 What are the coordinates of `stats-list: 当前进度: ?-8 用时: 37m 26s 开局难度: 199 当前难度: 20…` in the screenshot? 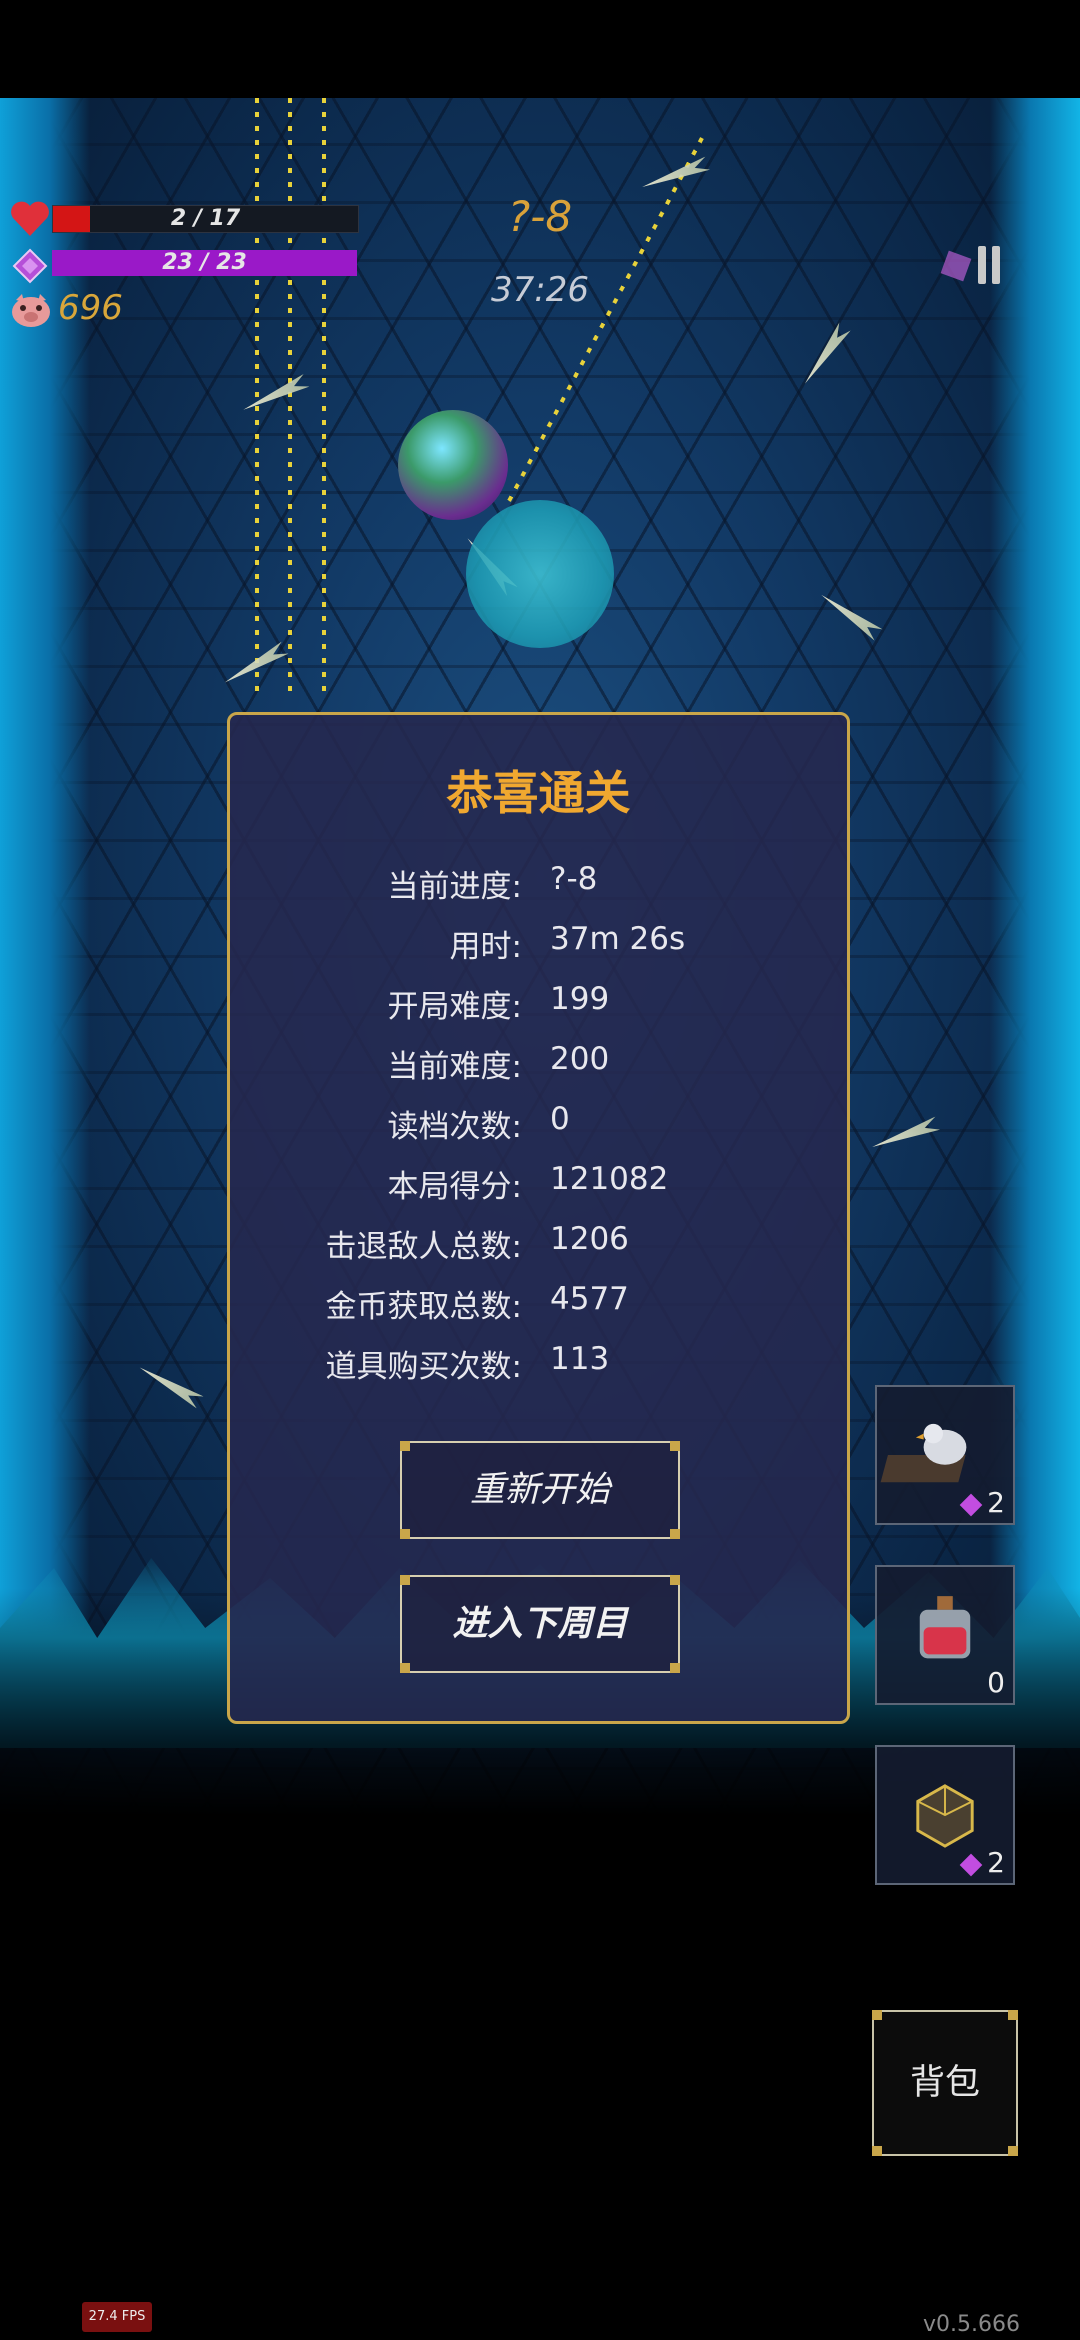 It's located at (538, 1131).